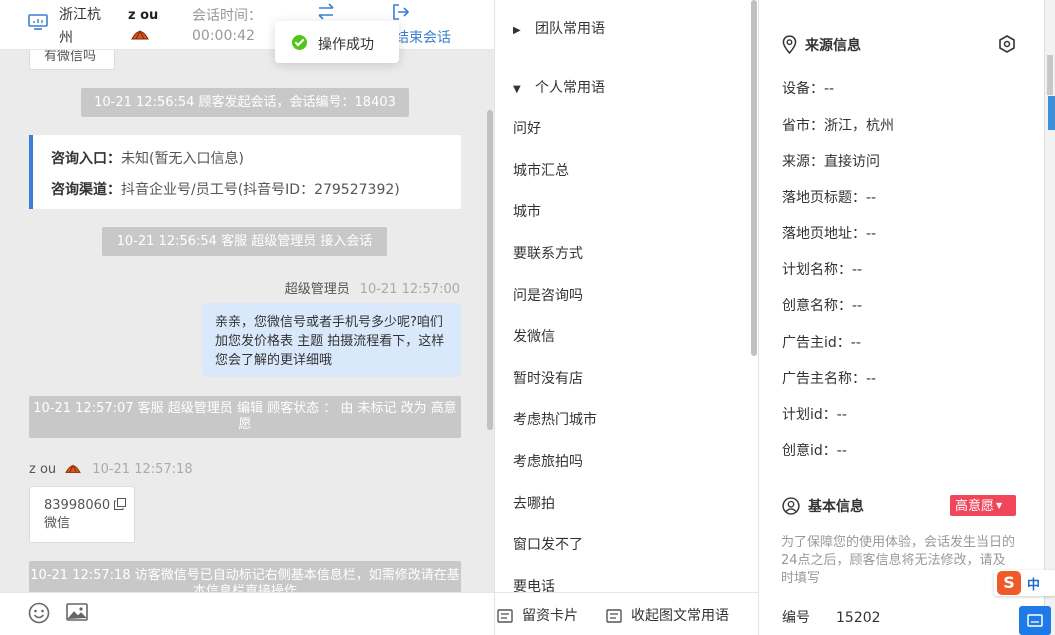 Image resolution: width=1055 pixels, height=635 pixels. I want to click on agent-message-meta: 超级管理员 10-21 12:57:00, so click(372, 287).